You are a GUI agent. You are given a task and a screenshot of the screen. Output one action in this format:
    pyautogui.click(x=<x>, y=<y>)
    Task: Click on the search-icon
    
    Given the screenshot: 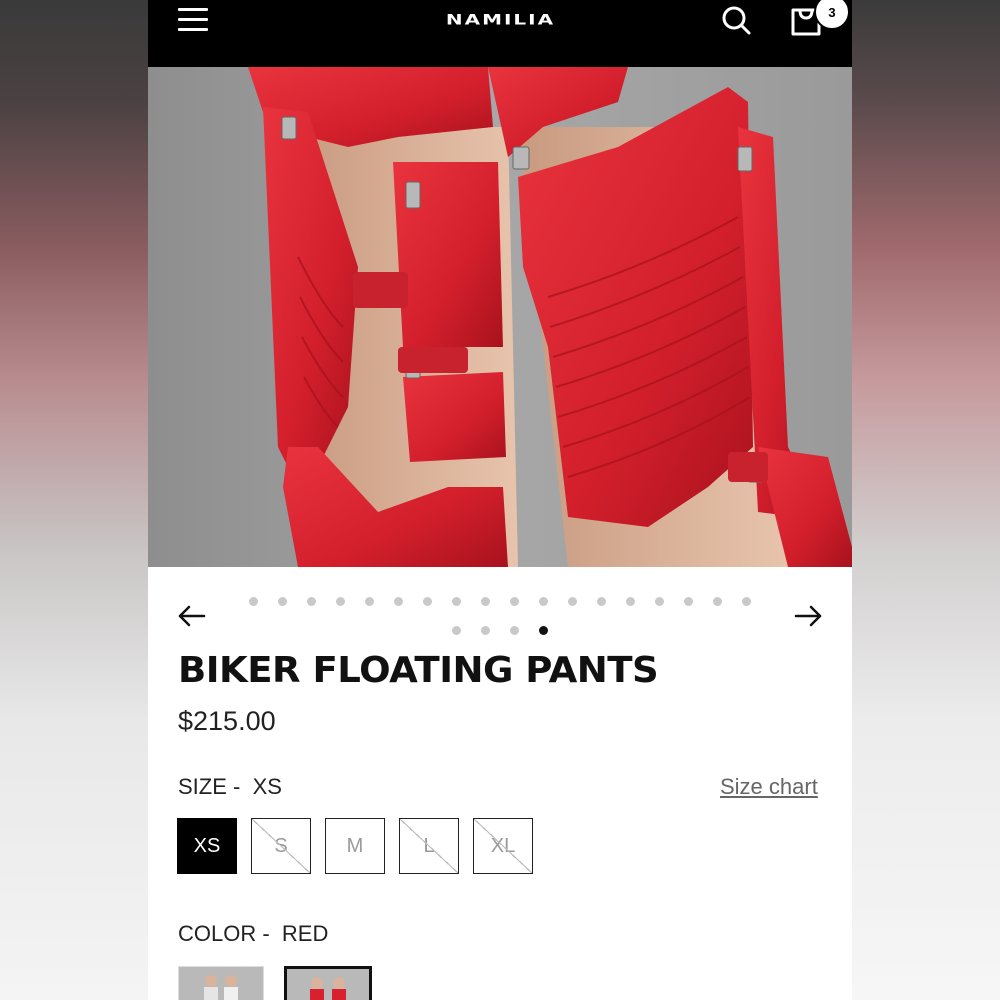 What is the action you would take?
    pyautogui.click(x=736, y=20)
    